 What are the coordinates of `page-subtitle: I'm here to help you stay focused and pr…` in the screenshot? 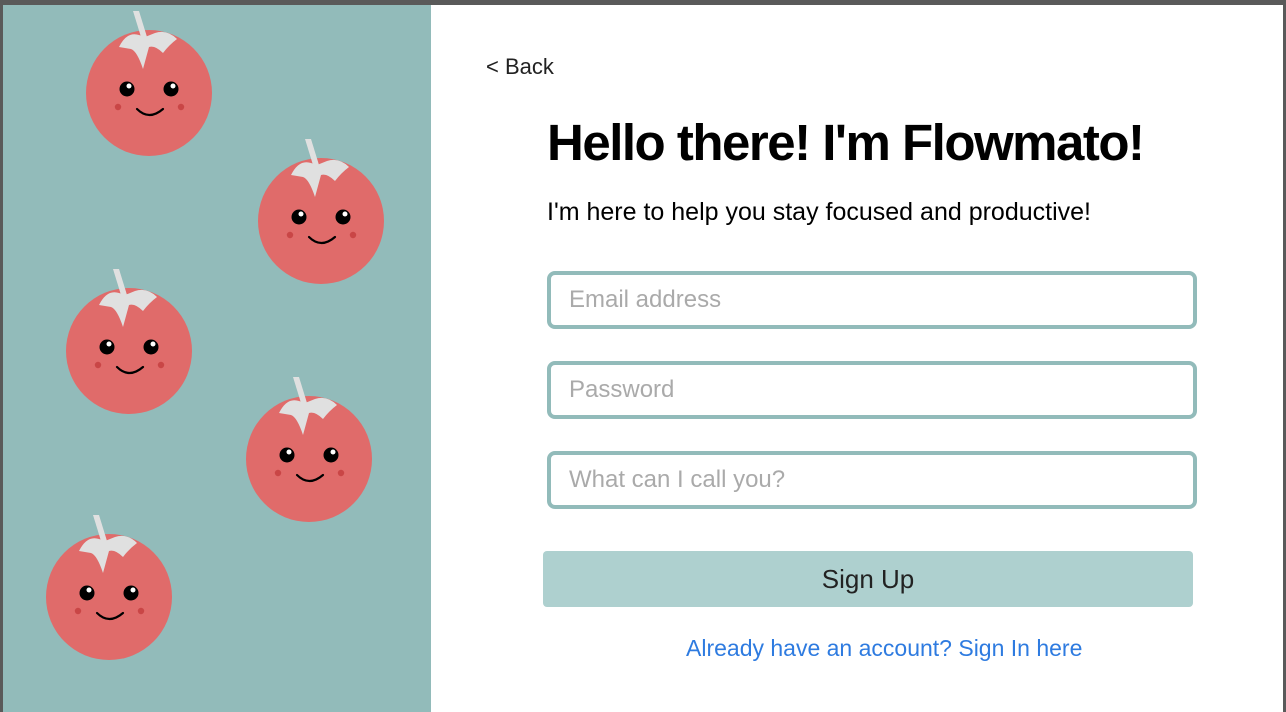 It's located at (819, 212).